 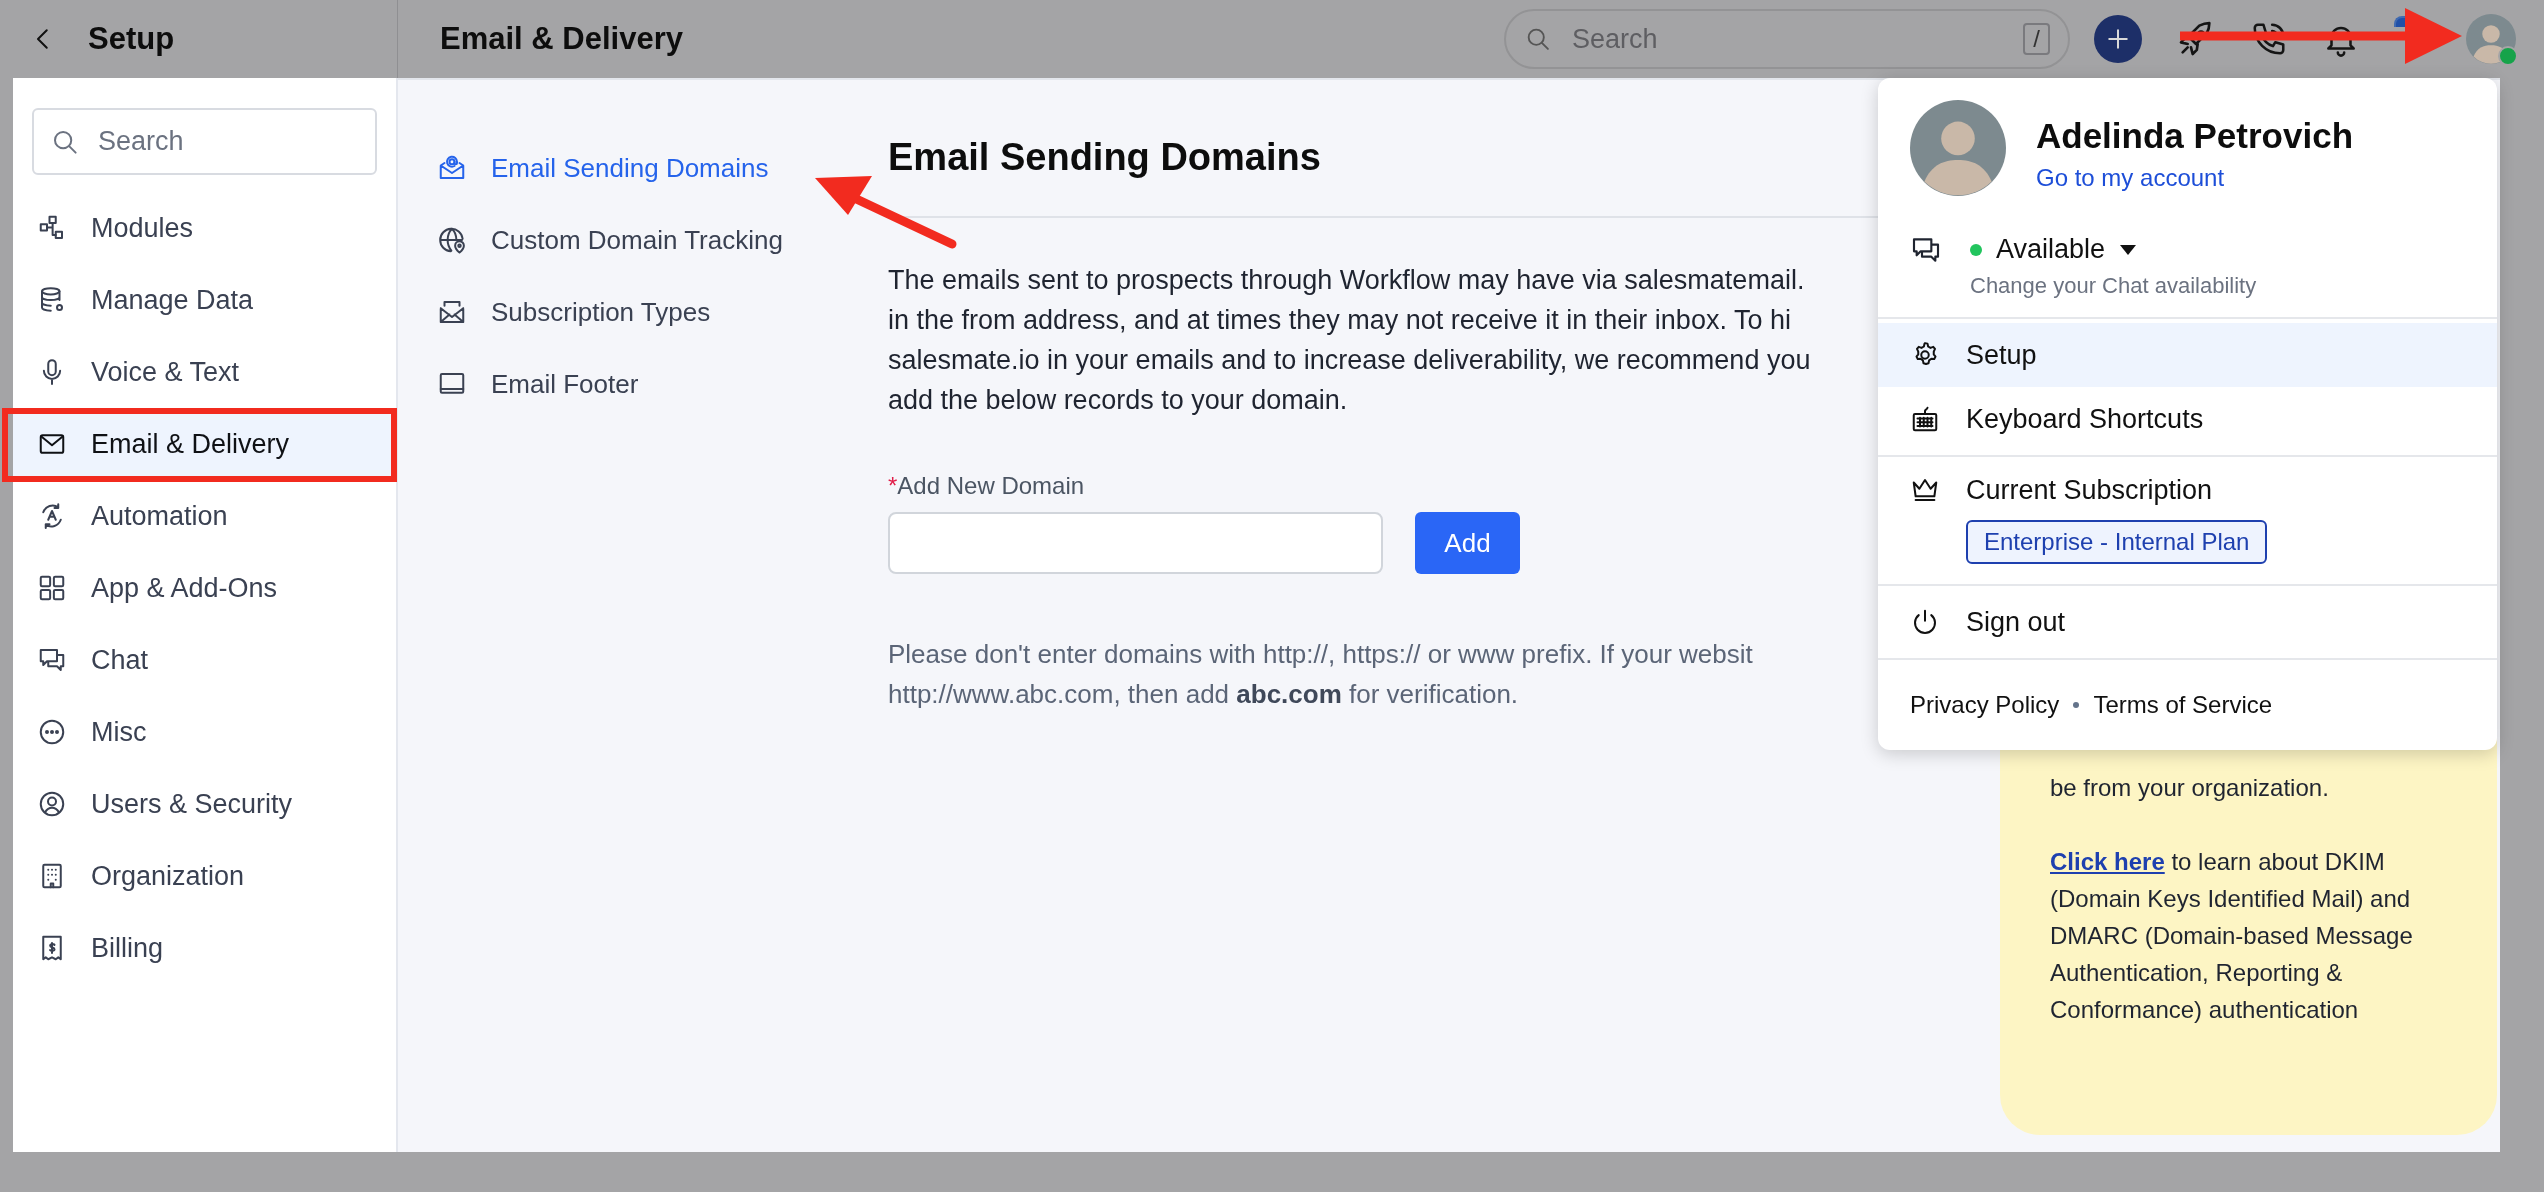 I want to click on keyboard-icon, so click(x=1925, y=419).